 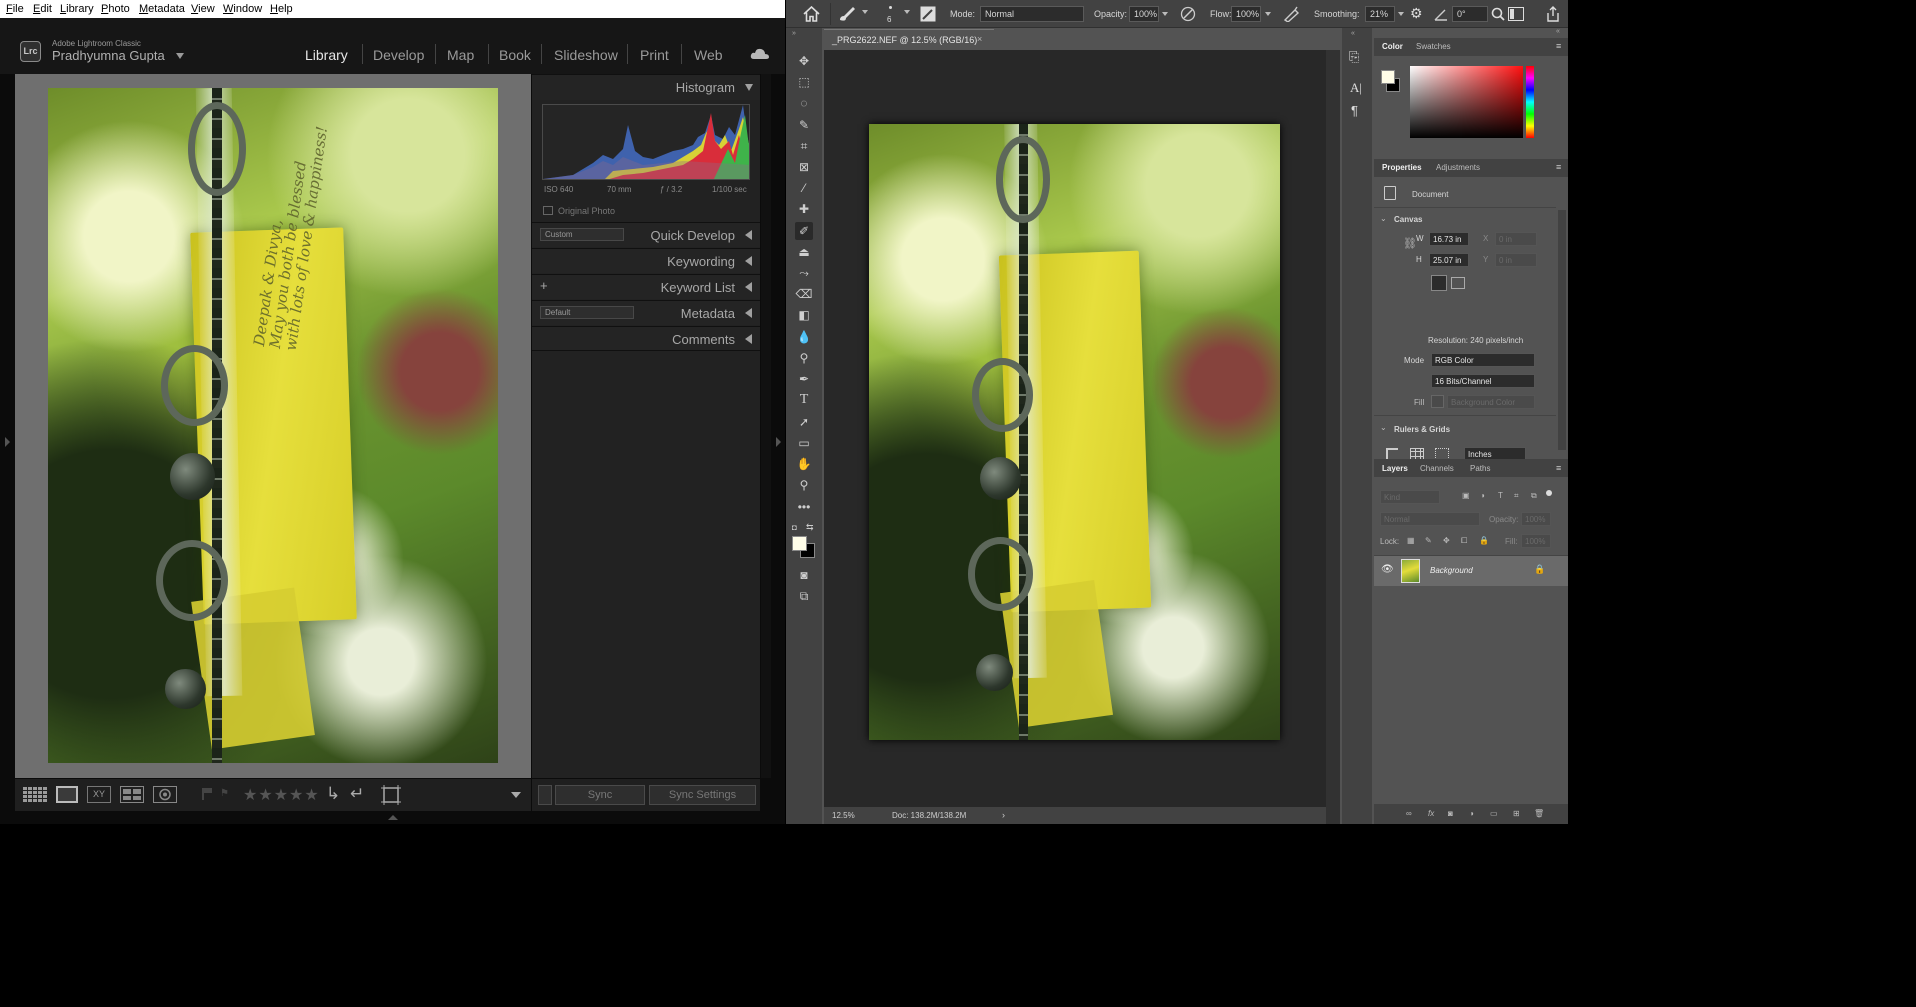 I want to click on canvas-section-title: Canvas, so click(x=1408, y=219).